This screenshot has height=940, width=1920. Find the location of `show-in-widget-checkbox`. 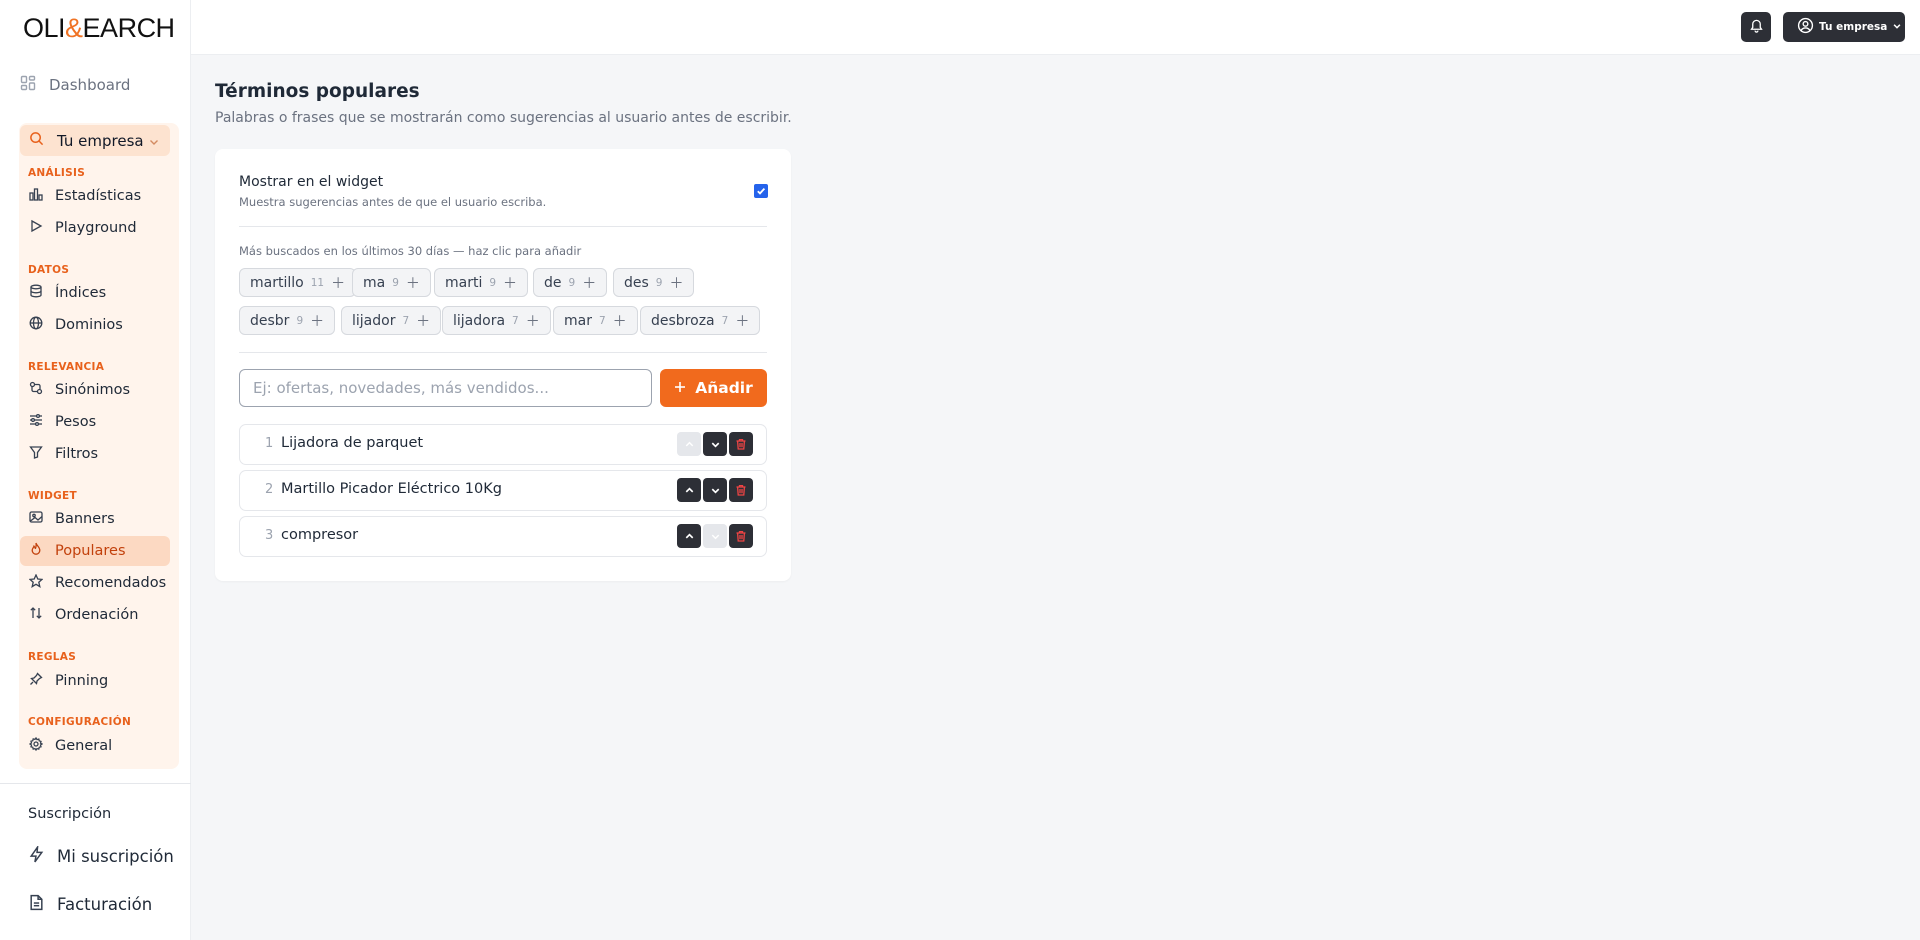

show-in-widget-checkbox is located at coordinates (761, 191).